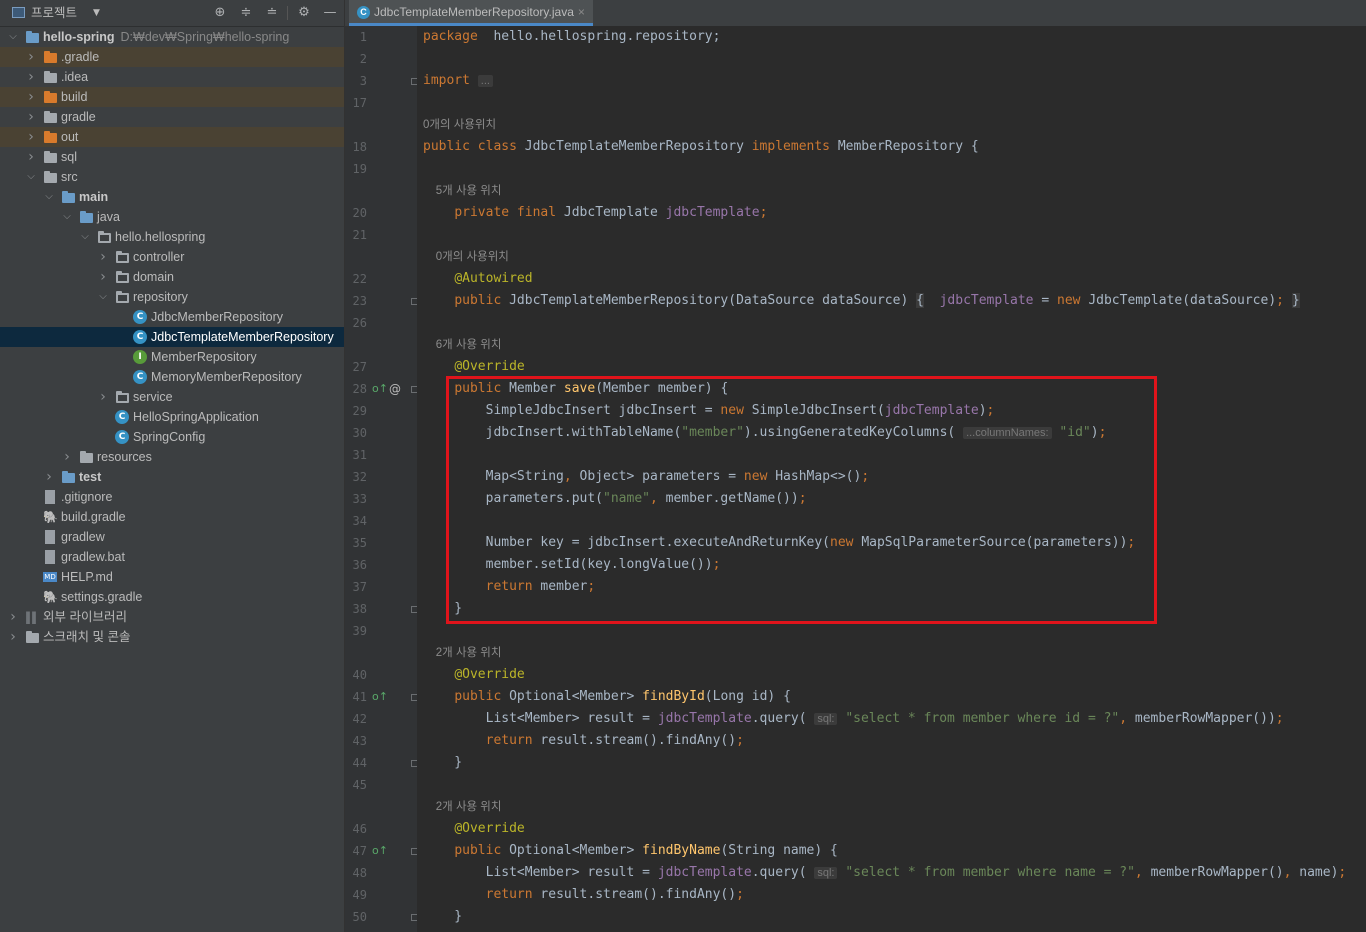 This screenshot has height=932, width=1366. What do you see at coordinates (172, 637) in the screenshot?
I see `tree-item: › 스크래치 및 콘솔` at bounding box center [172, 637].